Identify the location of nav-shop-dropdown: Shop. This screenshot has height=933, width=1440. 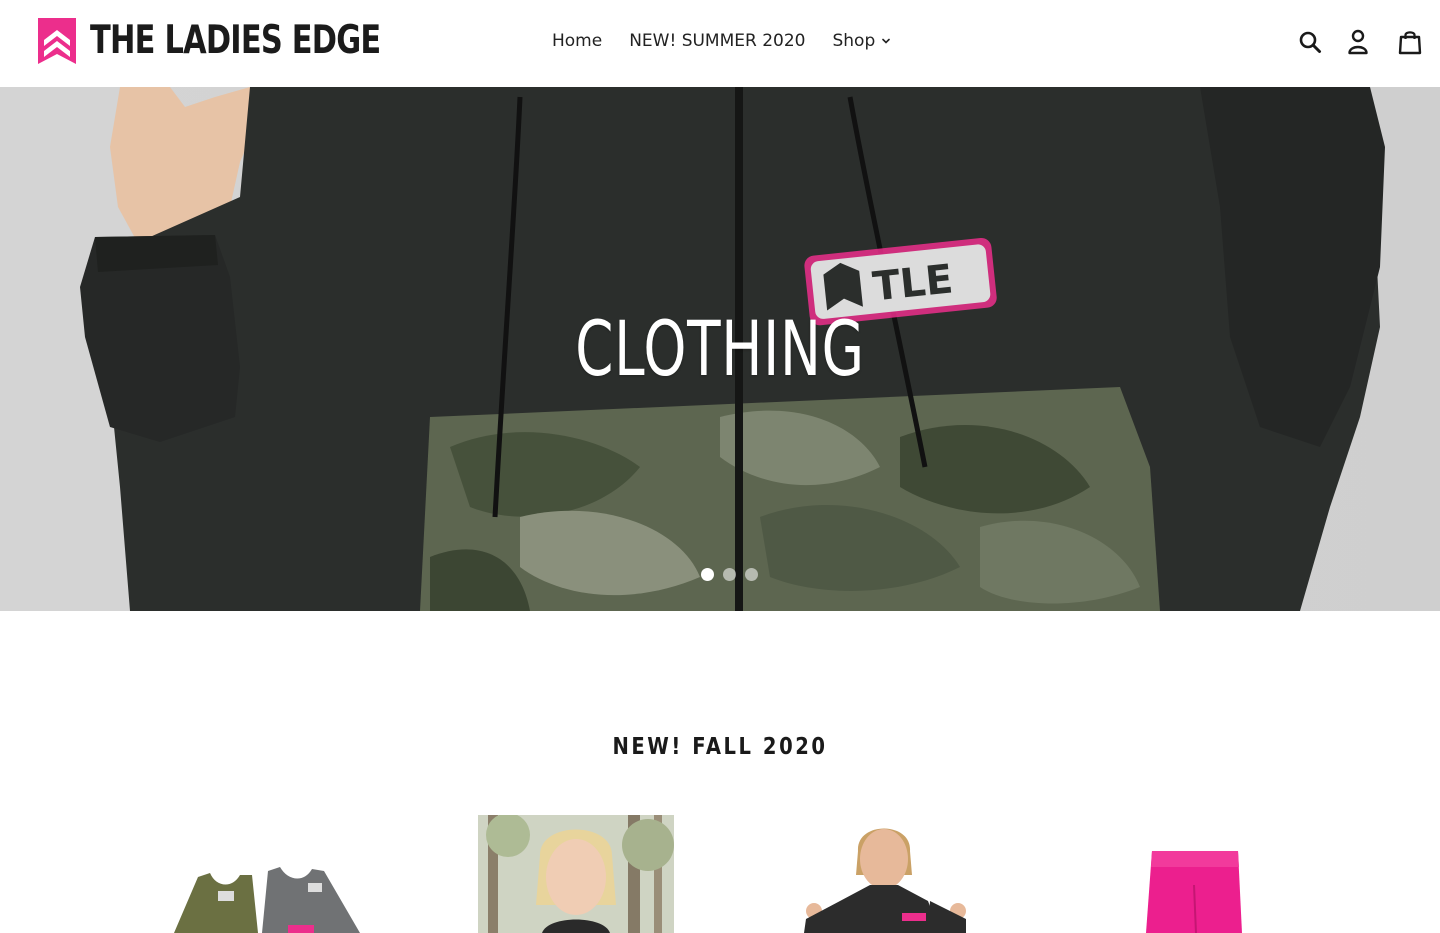
(862, 41).